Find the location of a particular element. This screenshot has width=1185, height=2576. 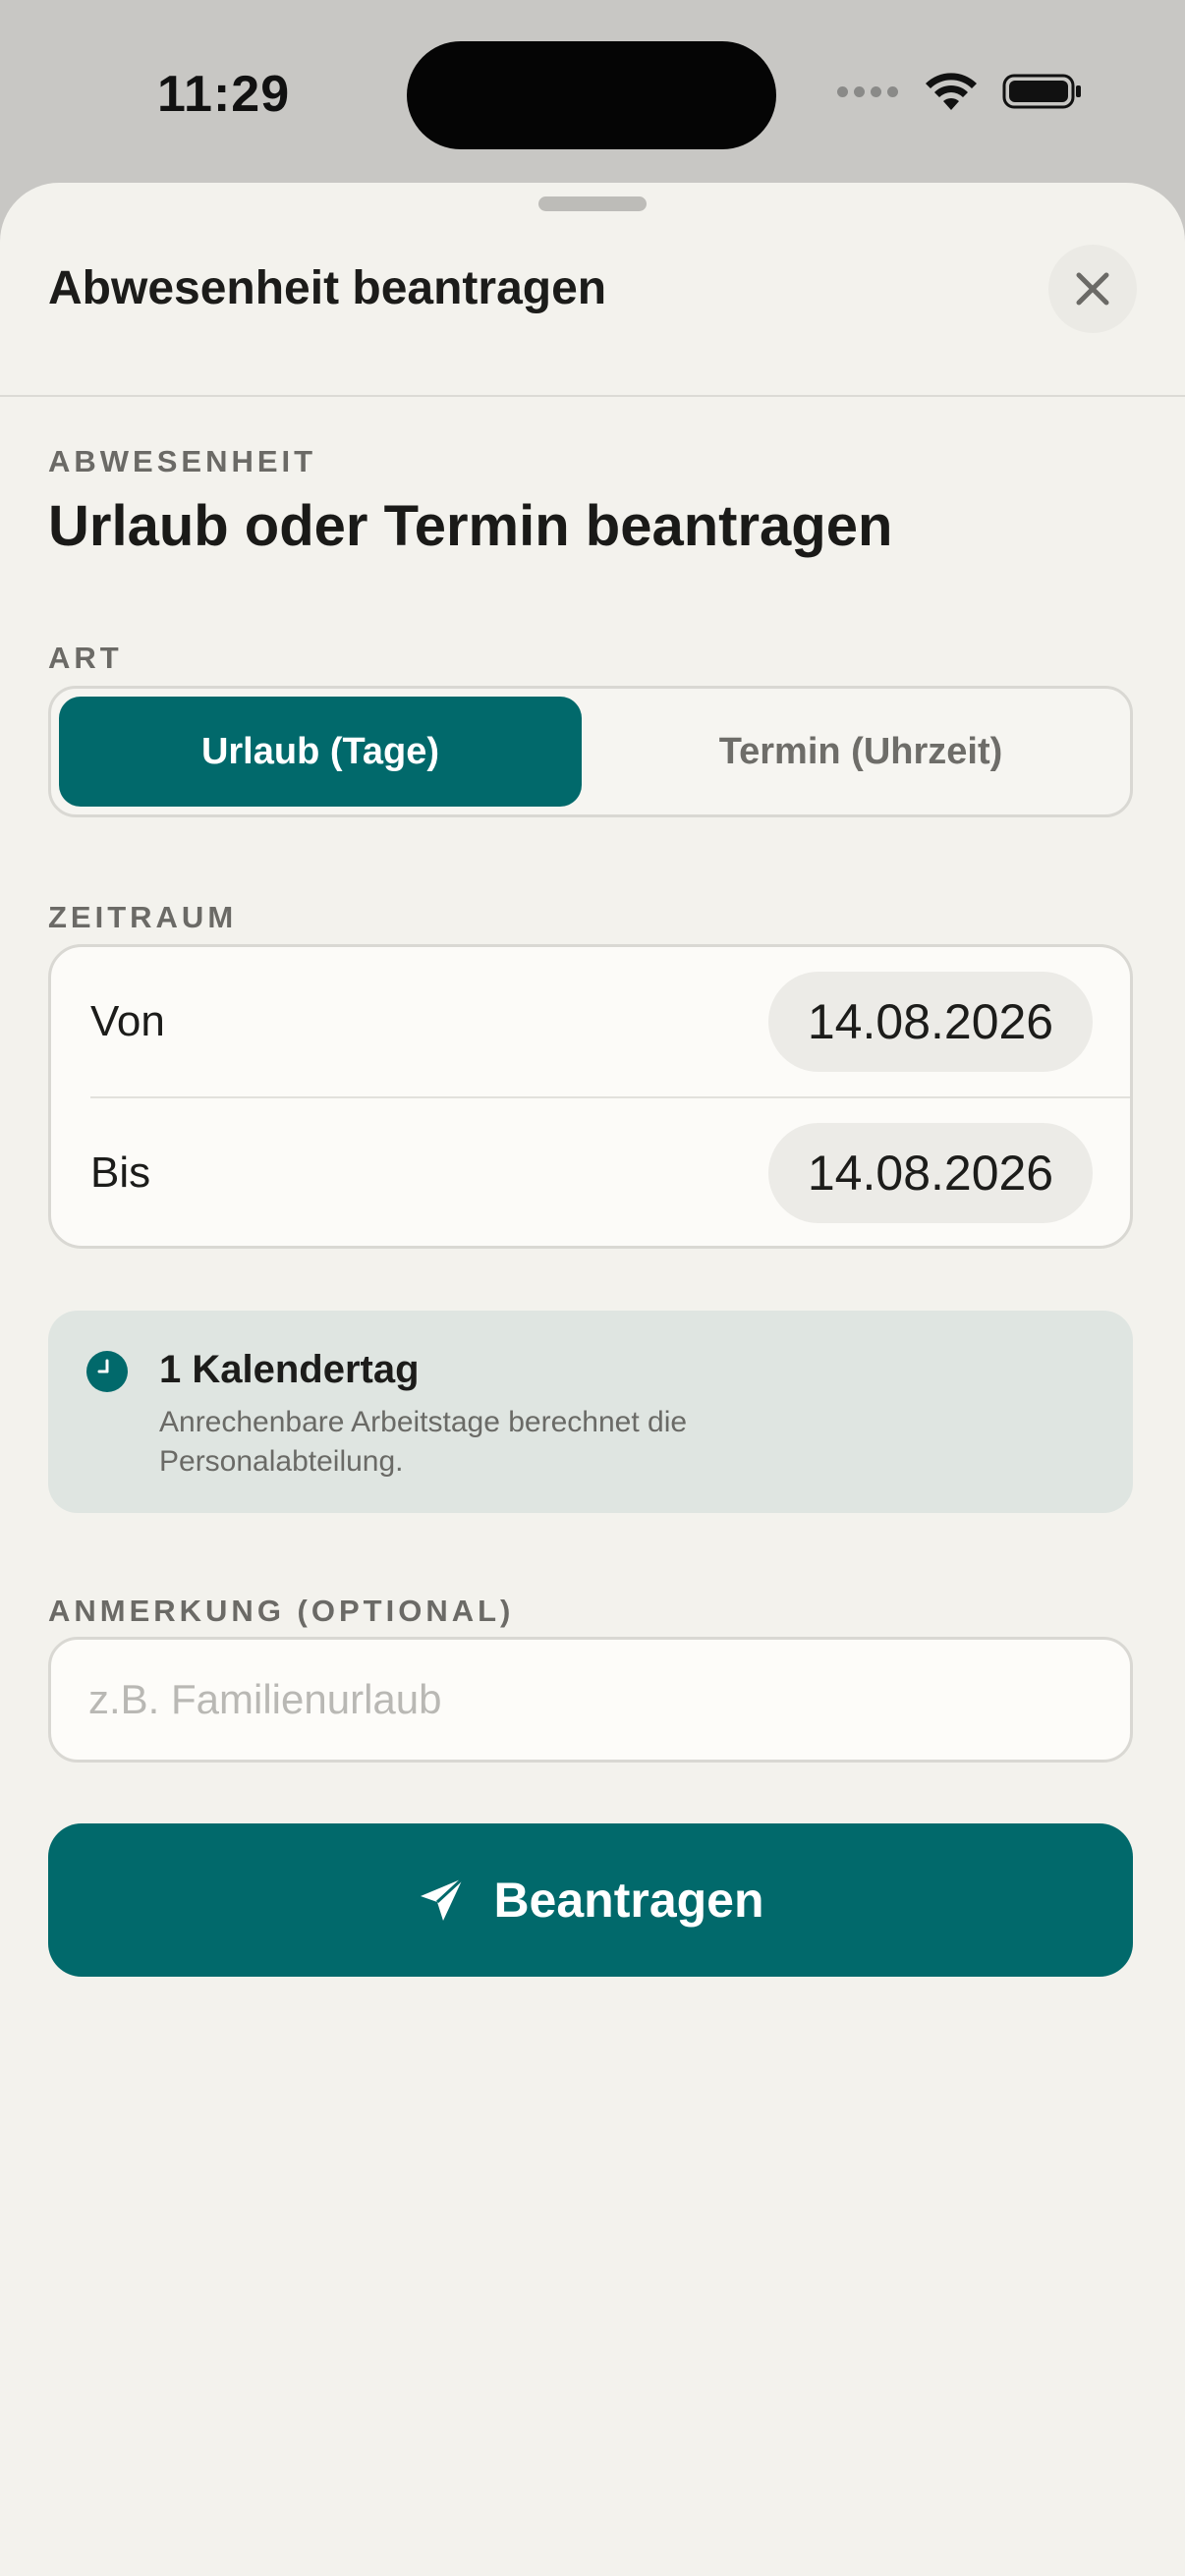

close-icon is located at coordinates (1092, 289).